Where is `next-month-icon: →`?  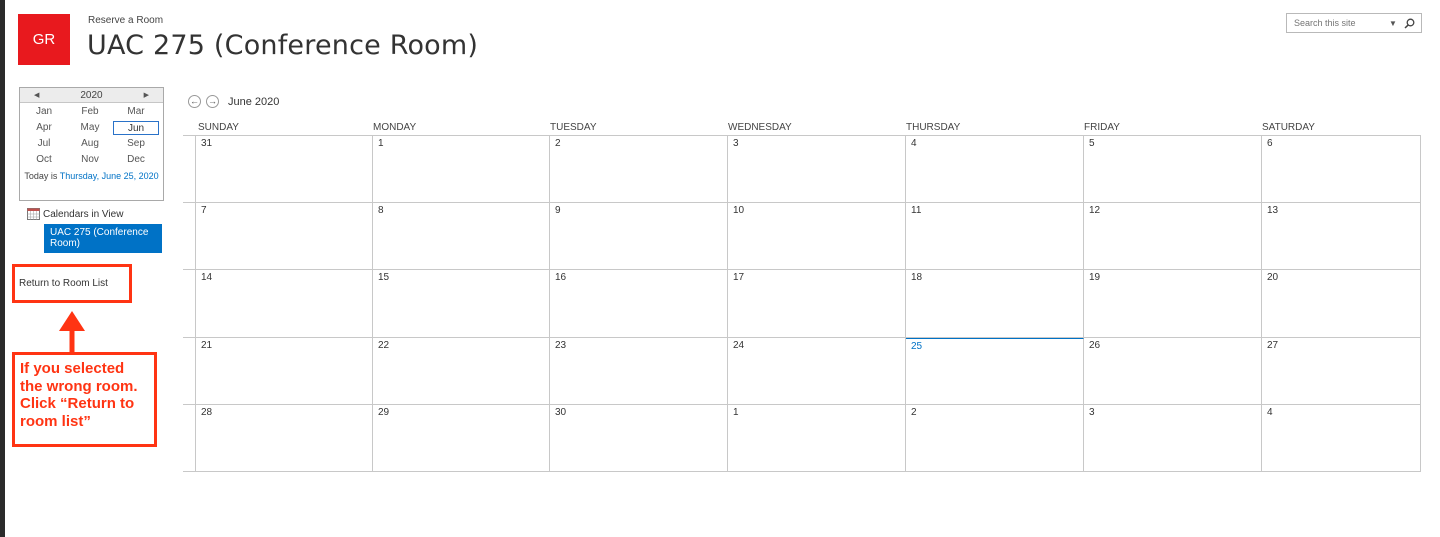 next-month-icon: → is located at coordinates (212, 101).